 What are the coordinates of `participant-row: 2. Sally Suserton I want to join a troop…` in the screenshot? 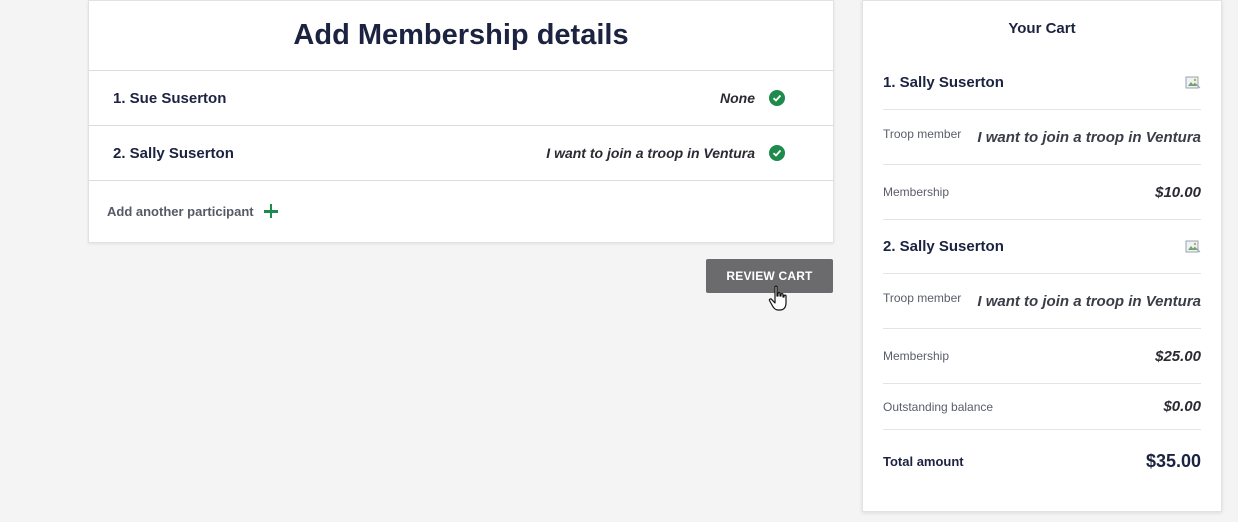 It's located at (461, 153).